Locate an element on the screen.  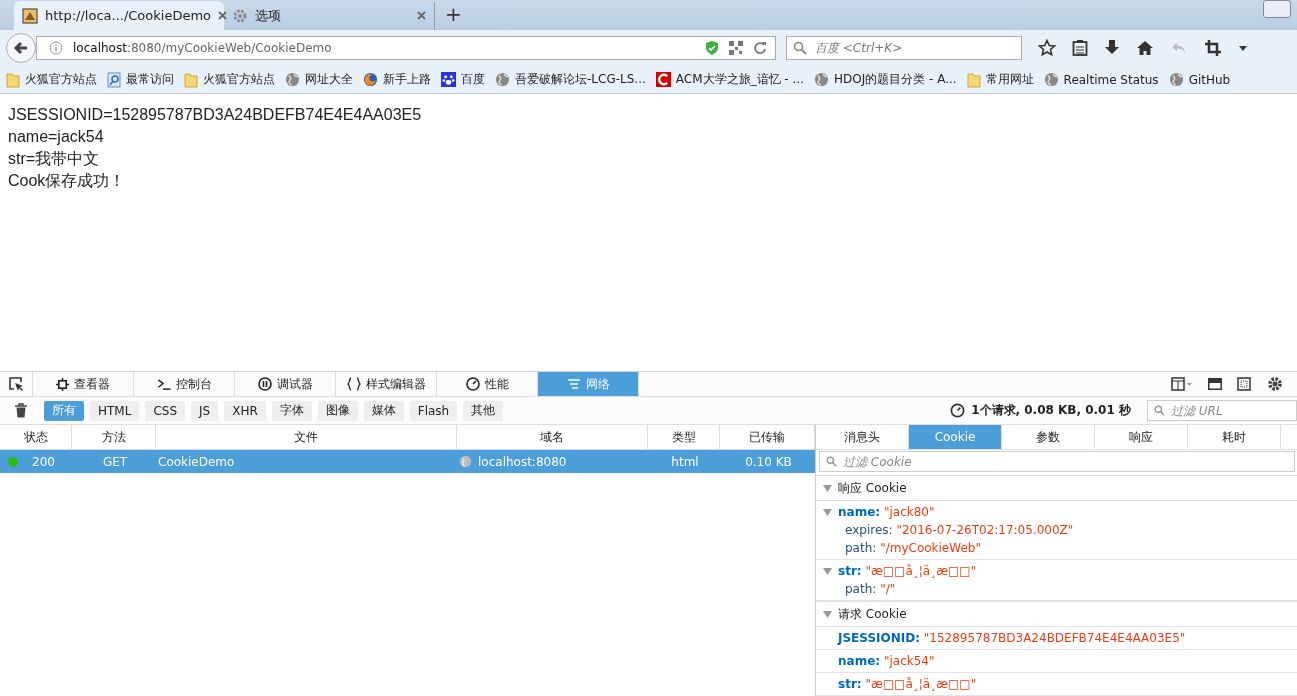
page-text: str=我带中文 is located at coordinates (54, 158).